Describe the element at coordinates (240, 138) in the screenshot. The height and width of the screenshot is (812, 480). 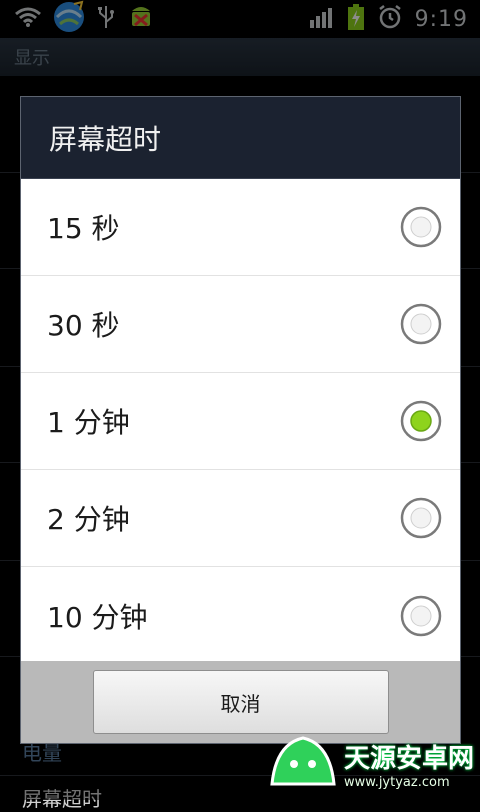
I see `dialog-title: 屏幕超时` at that location.